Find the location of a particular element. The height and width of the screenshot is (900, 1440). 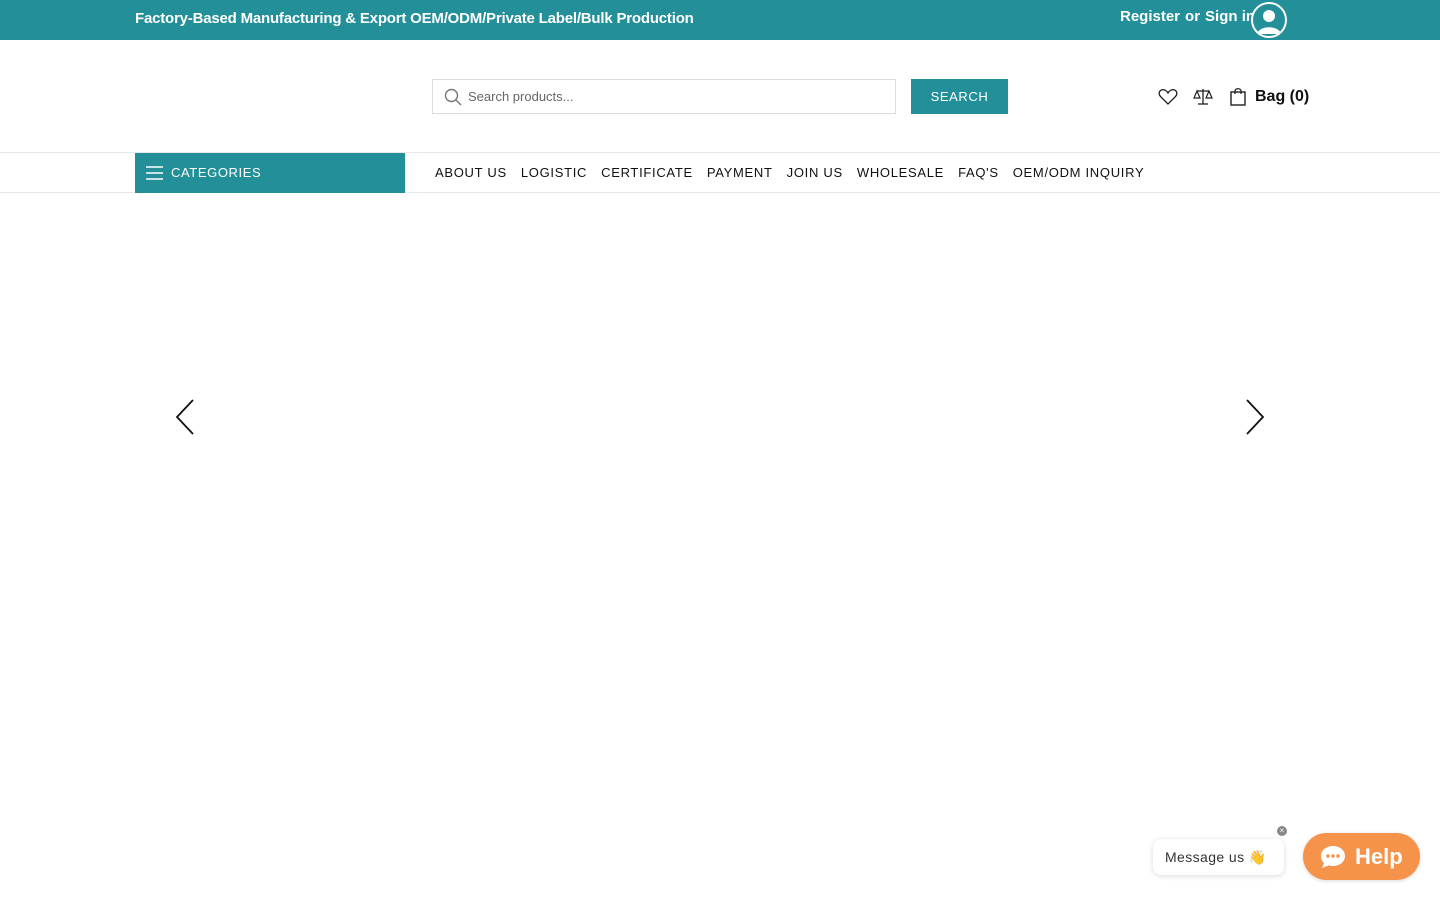

help-label: Help is located at coordinates (1379, 856).